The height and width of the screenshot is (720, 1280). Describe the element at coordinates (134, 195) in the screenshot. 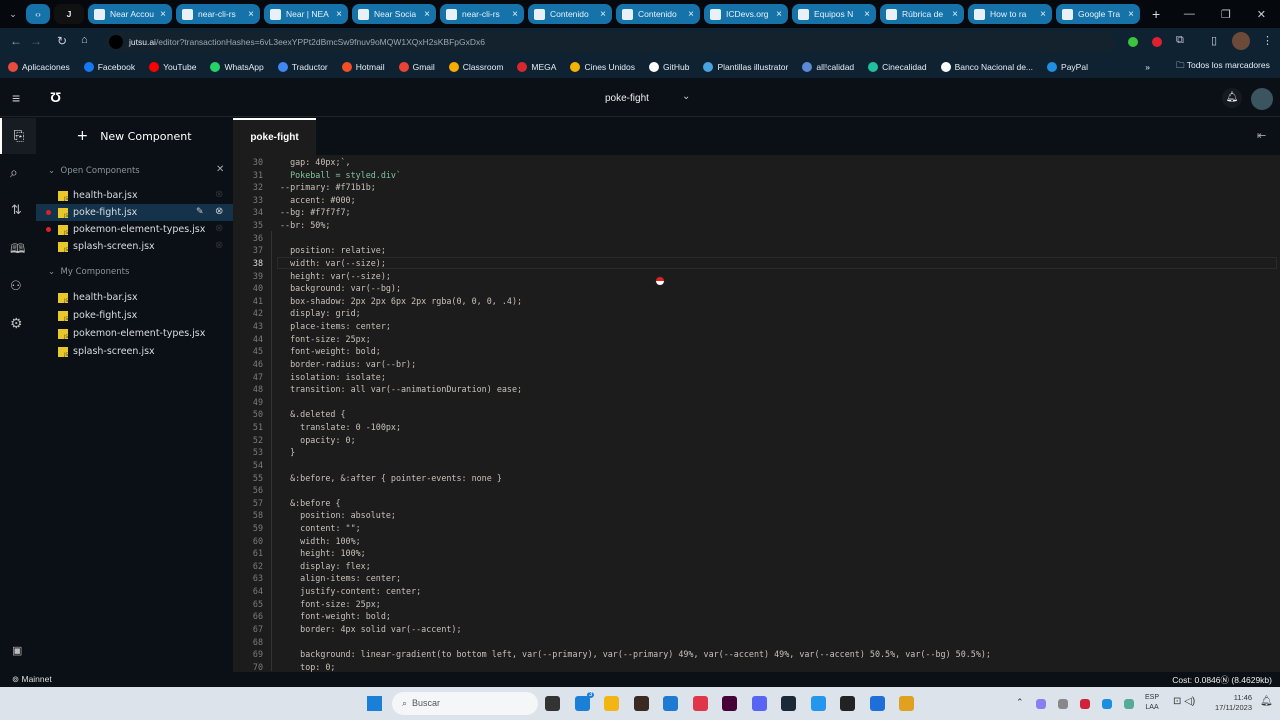

I see `open-component-item: health-bar.jsx ⊗` at that location.